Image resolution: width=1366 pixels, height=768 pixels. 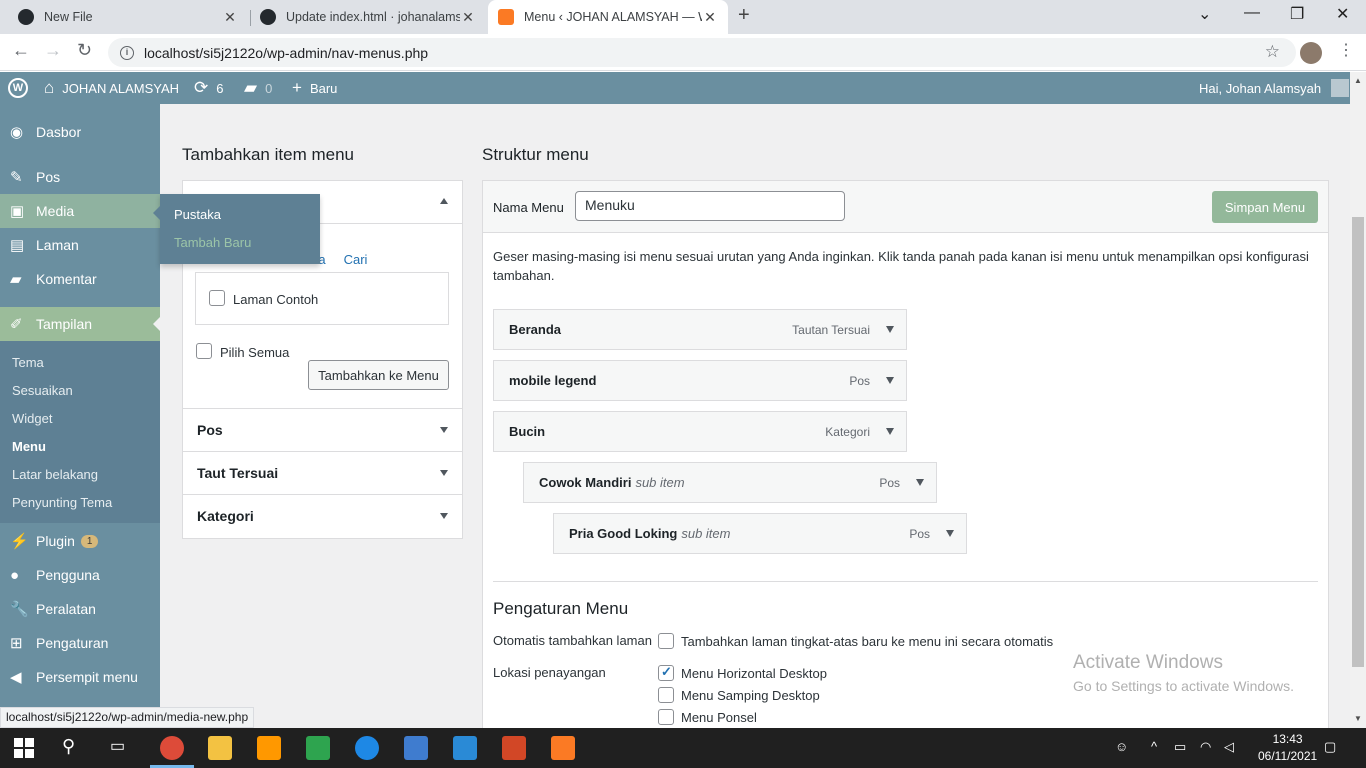 What do you see at coordinates (74, 748) in the screenshot?
I see `search-icon: ⚲` at bounding box center [74, 748].